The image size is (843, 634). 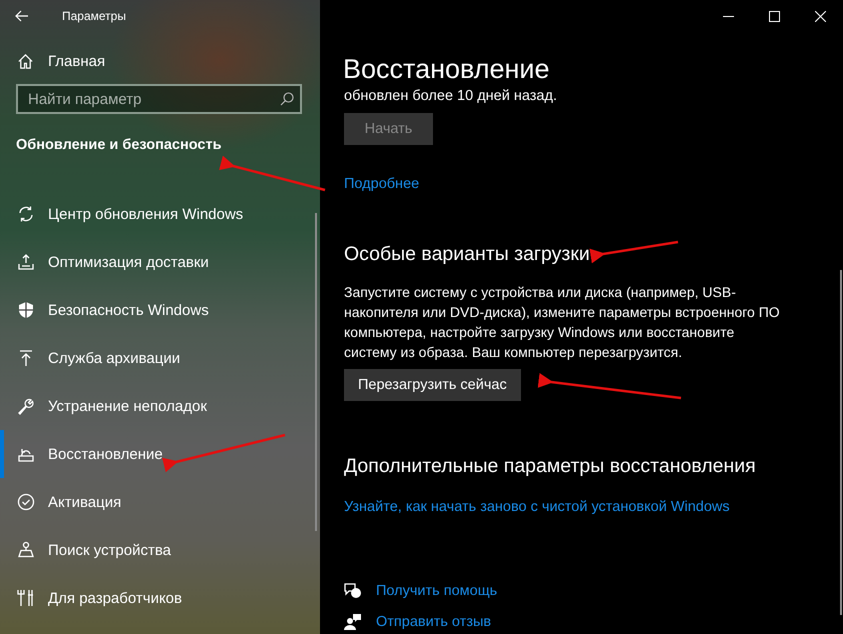 I want to click on upload-arrow-icon, so click(x=26, y=358).